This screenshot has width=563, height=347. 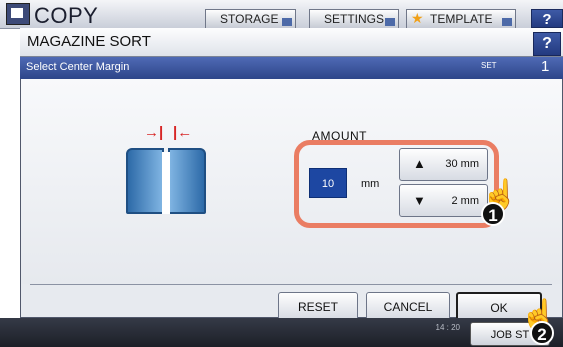 What do you see at coordinates (465, 201) in the screenshot?
I see `decrease-limit-label: 2 mm` at bounding box center [465, 201].